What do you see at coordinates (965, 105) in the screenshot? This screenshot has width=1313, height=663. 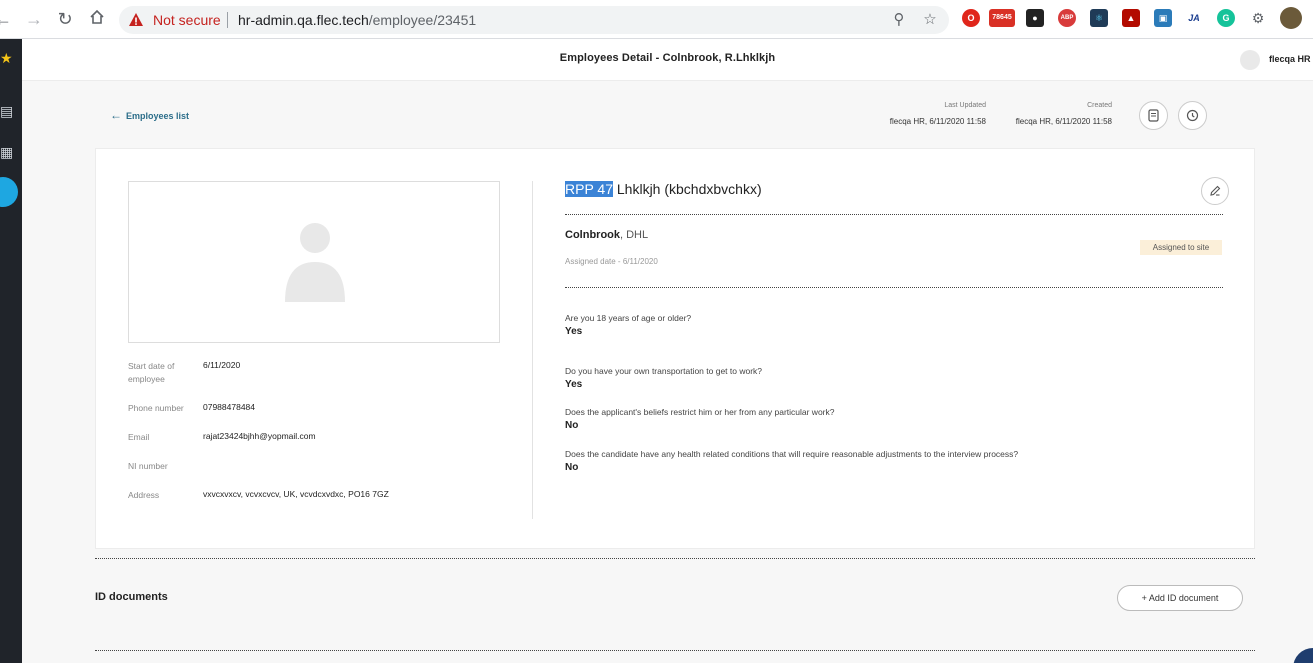 I see `last-updated-label: Last Updated` at bounding box center [965, 105].